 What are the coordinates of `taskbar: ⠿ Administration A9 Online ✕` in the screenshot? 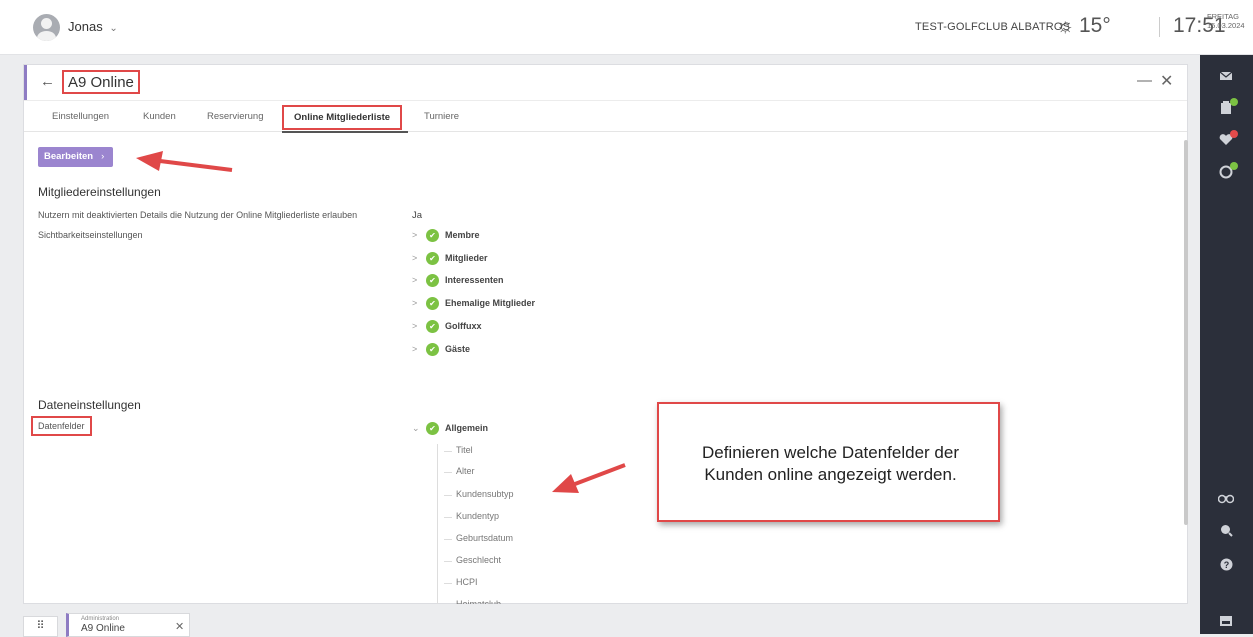 It's located at (626, 623).